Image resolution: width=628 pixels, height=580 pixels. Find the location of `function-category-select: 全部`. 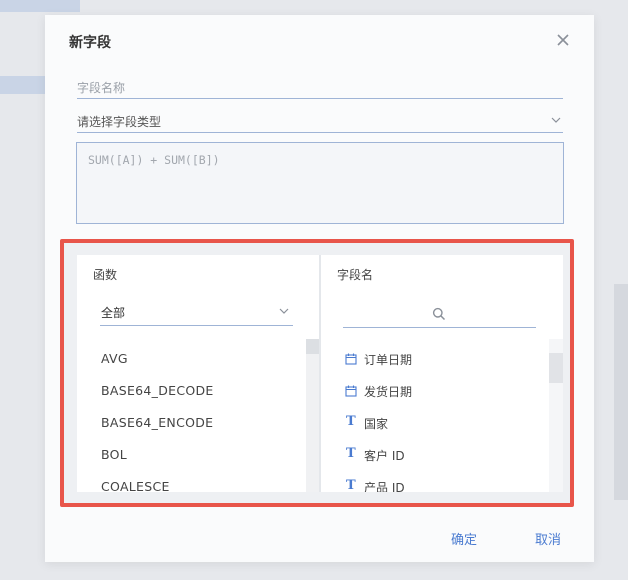

function-category-select: 全部 is located at coordinates (196, 314).